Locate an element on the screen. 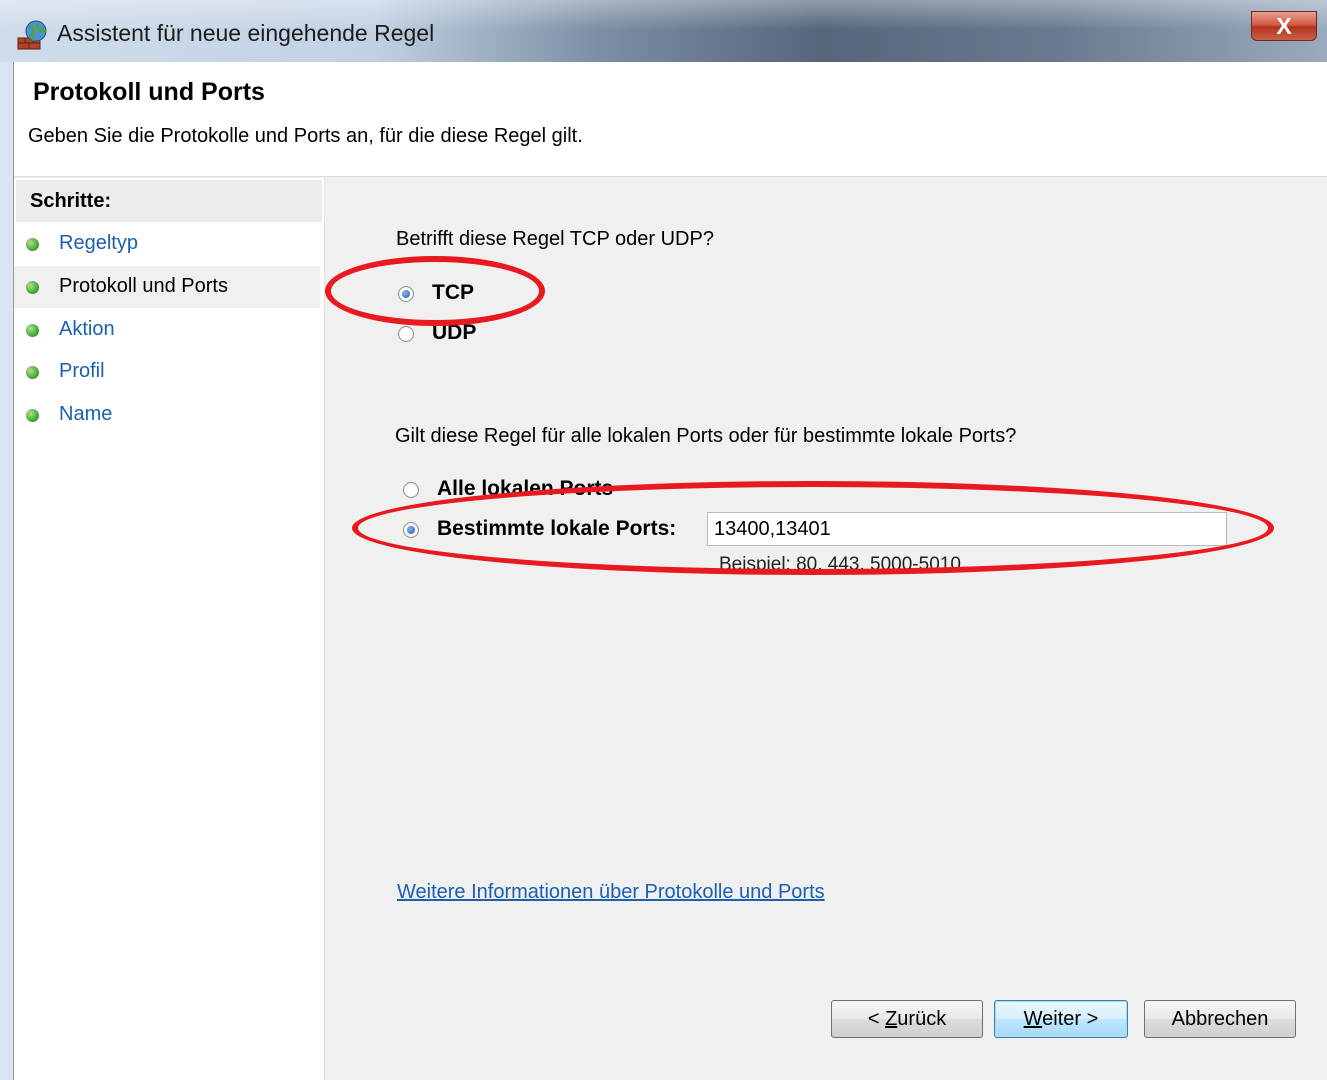  all-ports-radio is located at coordinates (411, 490).